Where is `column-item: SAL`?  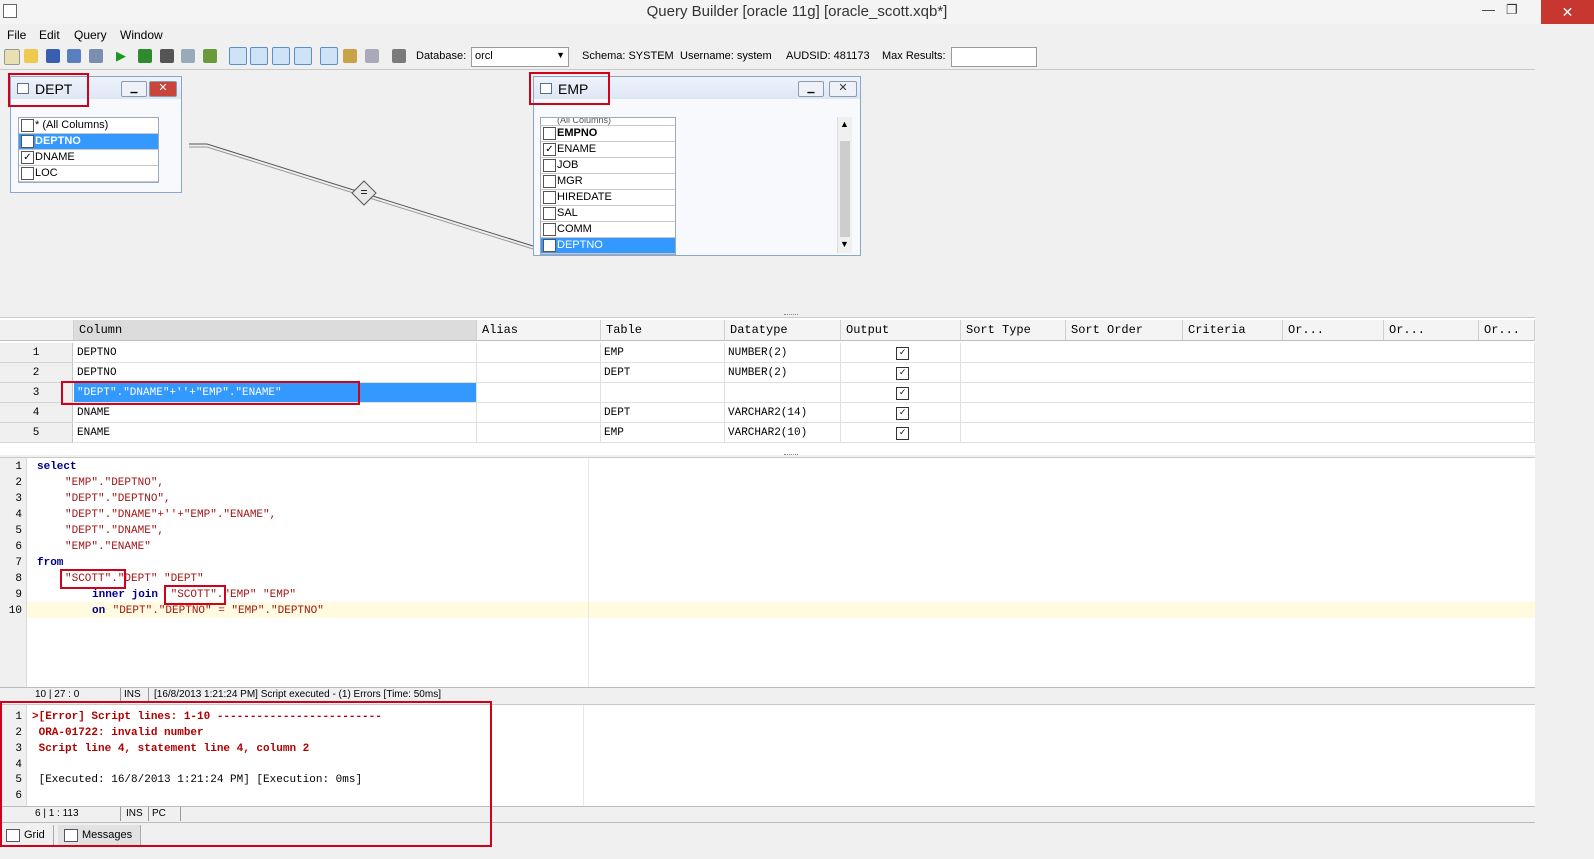
column-item: SAL is located at coordinates (608, 214).